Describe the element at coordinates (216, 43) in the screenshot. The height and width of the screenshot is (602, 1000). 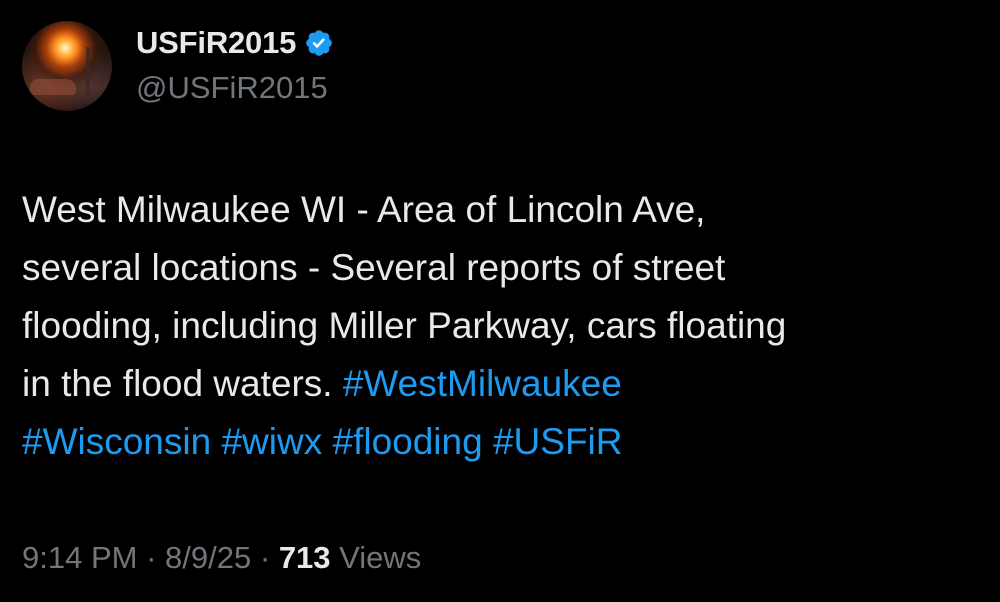
I see `display-name: USFiR2015` at that location.